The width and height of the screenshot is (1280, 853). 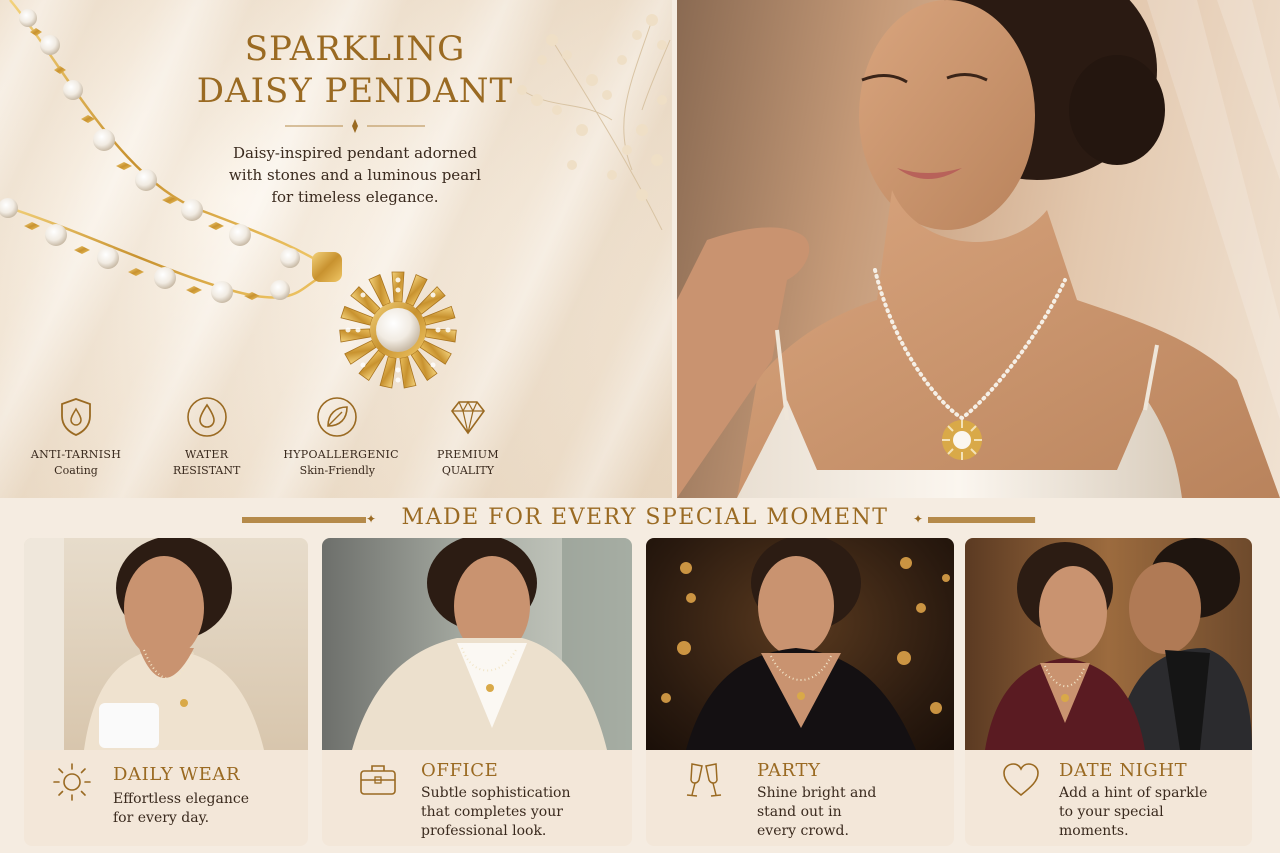 What do you see at coordinates (76, 417) in the screenshot?
I see `shield-drop-icon` at bounding box center [76, 417].